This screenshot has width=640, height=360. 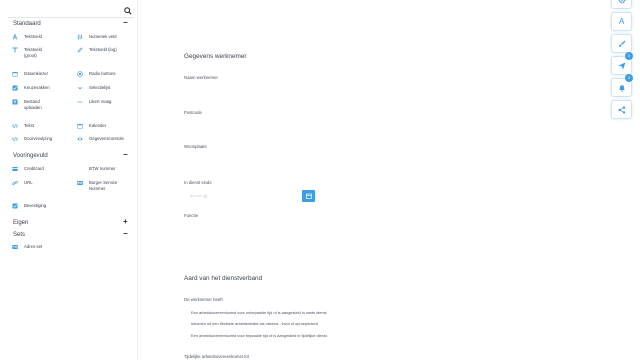 What do you see at coordinates (105, 88) in the screenshot?
I see `sidebar-item-selectielijst: Selectielijst` at bounding box center [105, 88].